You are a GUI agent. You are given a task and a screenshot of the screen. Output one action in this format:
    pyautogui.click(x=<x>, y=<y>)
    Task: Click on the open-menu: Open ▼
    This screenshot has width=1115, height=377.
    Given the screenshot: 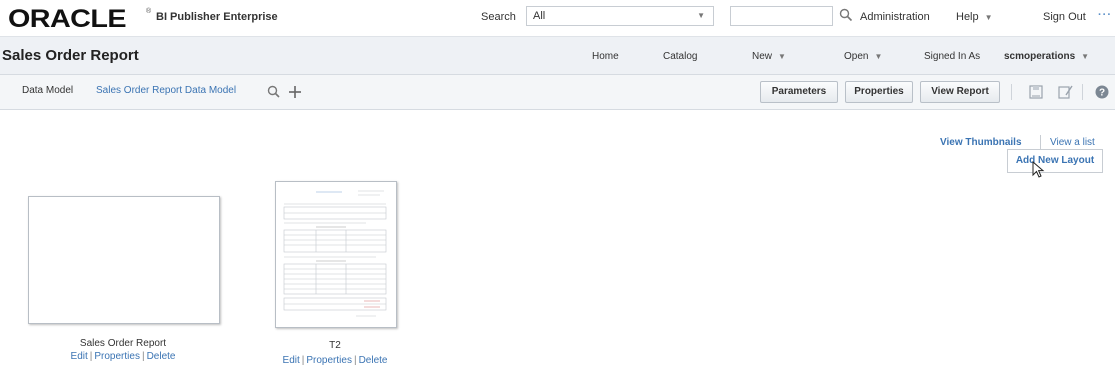 What is the action you would take?
    pyautogui.click(x=863, y=56)
    